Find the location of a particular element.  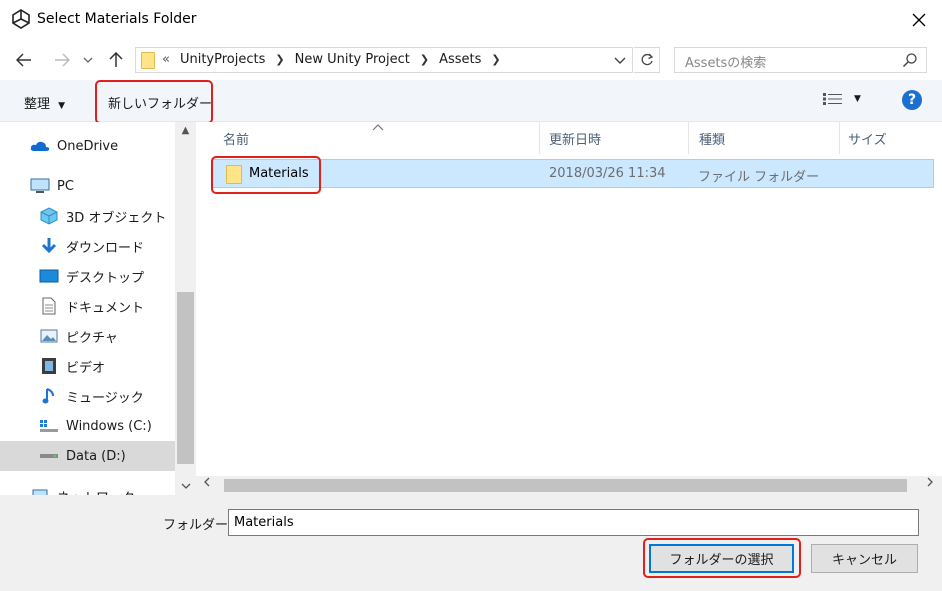

horizontal-scrollbar is located at coordinates (569, 485).